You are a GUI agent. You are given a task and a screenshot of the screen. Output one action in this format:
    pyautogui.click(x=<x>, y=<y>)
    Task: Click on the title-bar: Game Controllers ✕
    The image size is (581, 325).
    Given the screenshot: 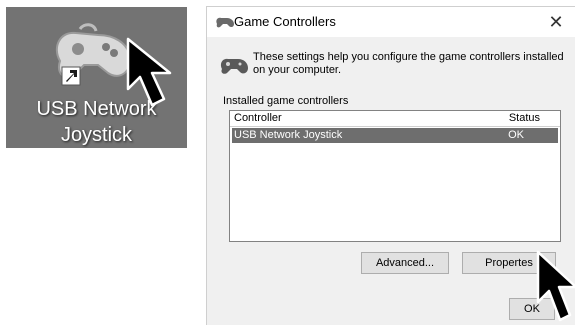 What is the action you would take?
    pyautogui.click(x=391, y=22)
    